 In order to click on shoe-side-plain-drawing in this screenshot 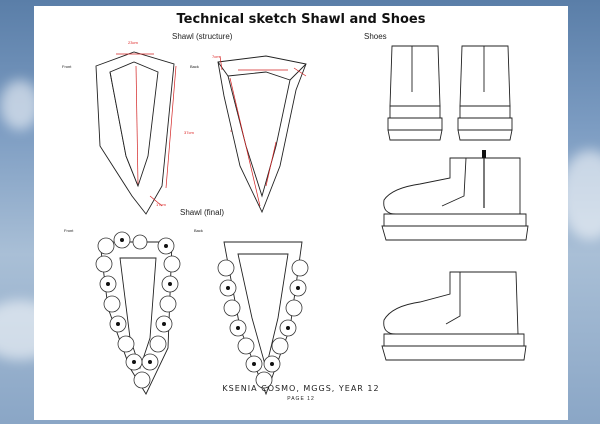, I will do `click(454, 316)`.